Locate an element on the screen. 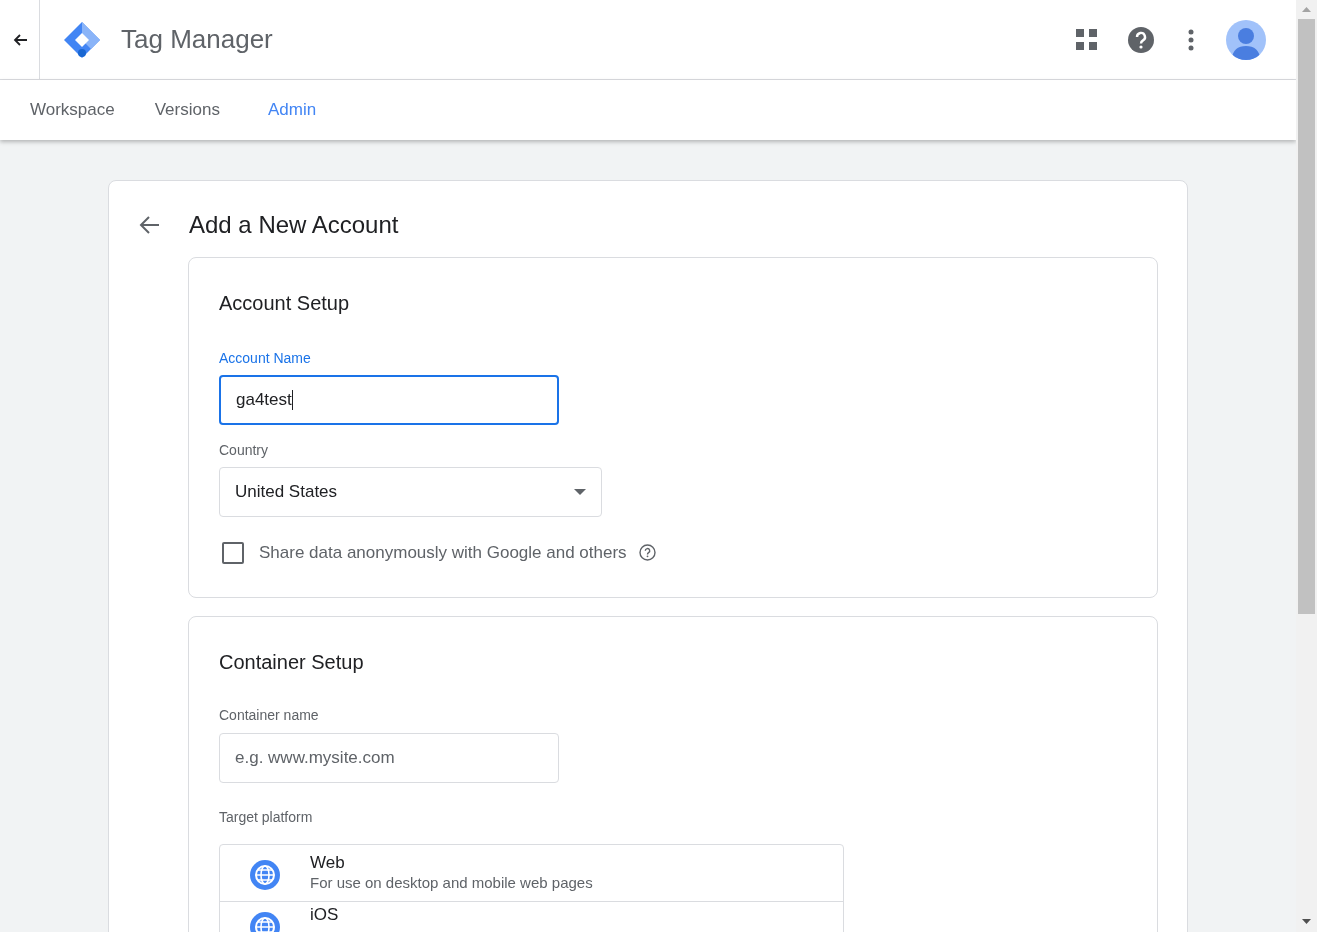 The width and height of the screenshot is (1317, 932). logo-icon is located at coordinates (82, 39).